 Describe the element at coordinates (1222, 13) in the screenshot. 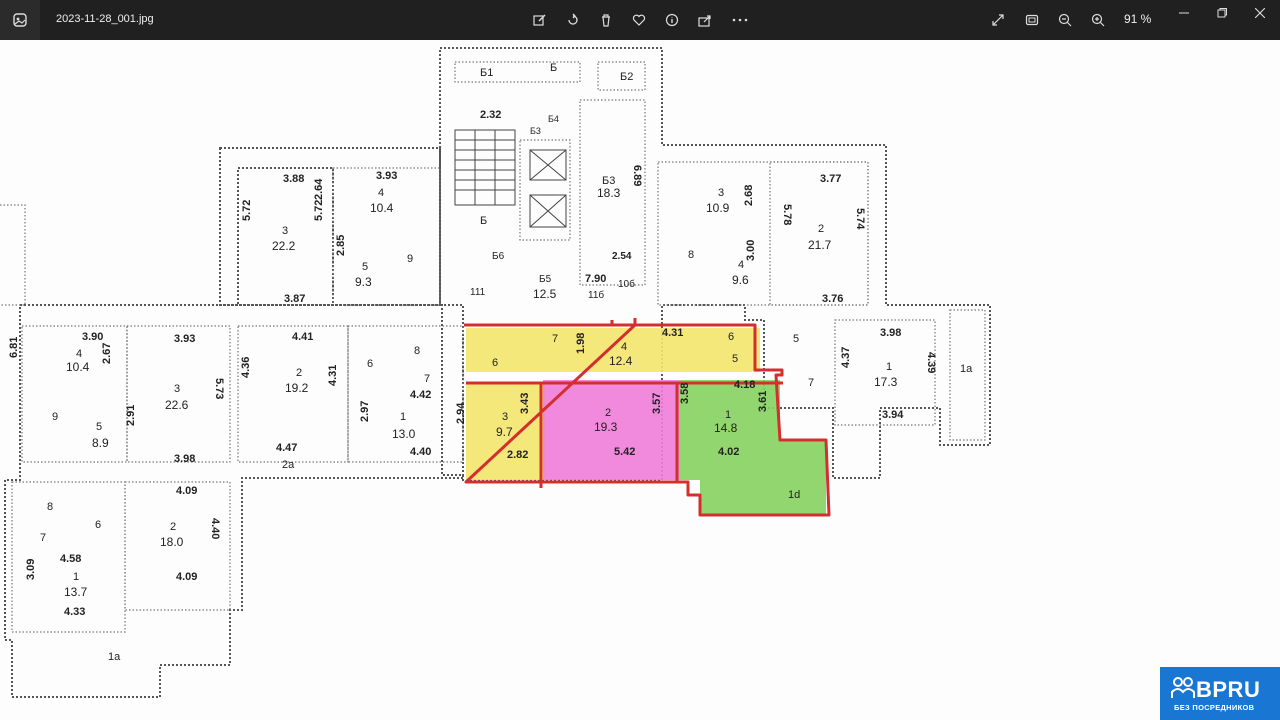

I see `maximize-button` at that location.